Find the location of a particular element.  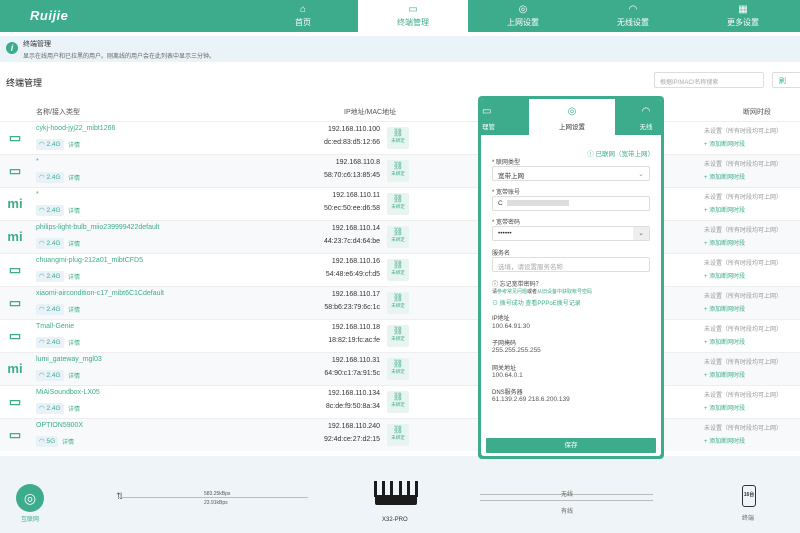

dns-value: 61.139.2.69 218.6.200.139 is located at coordinates (531, 399).